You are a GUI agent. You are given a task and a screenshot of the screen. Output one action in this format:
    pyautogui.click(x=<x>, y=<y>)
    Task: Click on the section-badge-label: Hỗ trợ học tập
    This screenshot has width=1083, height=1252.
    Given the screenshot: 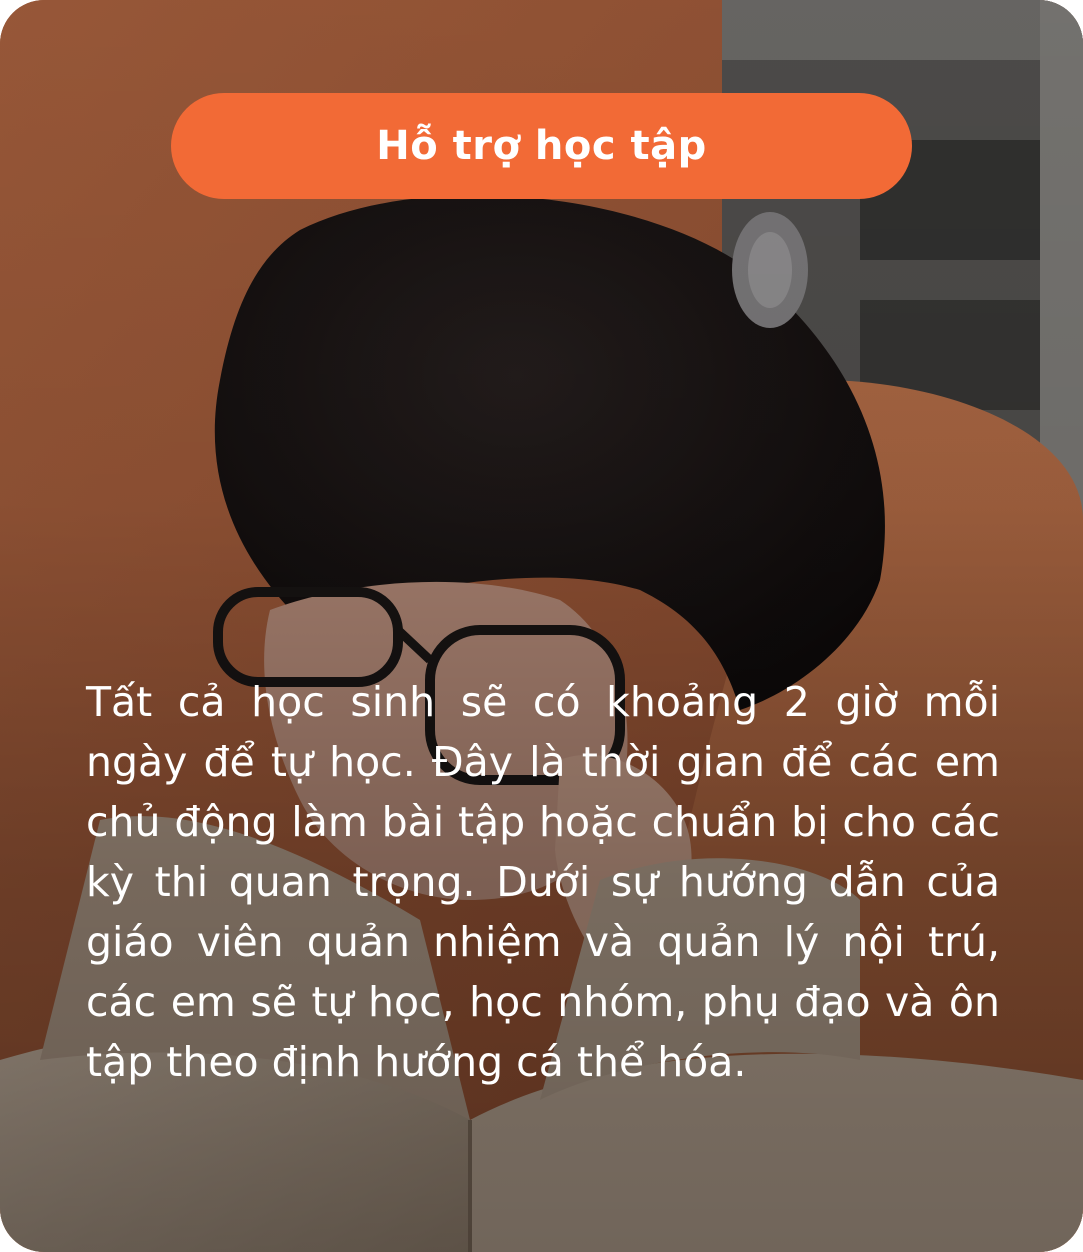 What is the action you would take?
    pyautogui.click(x=541, y=146)
    